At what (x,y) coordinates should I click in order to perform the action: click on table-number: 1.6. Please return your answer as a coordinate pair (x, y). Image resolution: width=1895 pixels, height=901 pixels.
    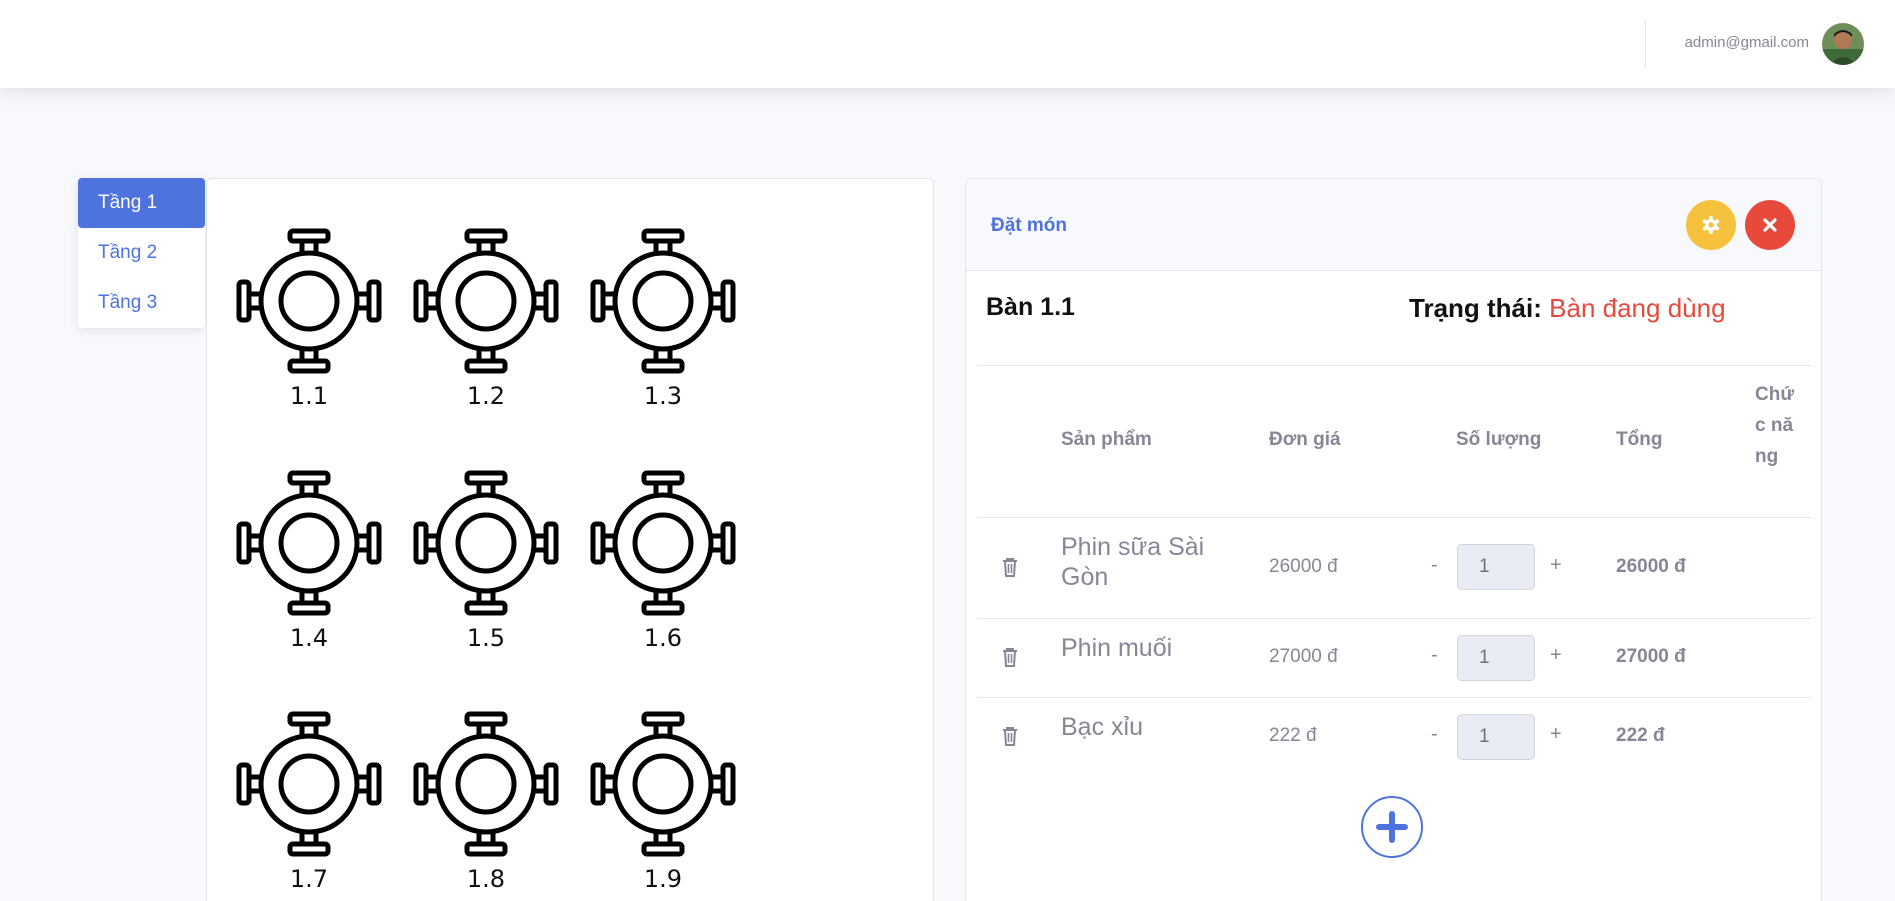
    Looking at the image, I should click on (663, 638).